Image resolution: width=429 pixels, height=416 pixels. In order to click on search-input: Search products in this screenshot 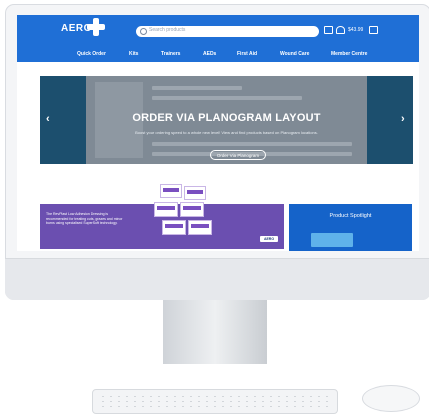, I will do `click(227, 31)`.